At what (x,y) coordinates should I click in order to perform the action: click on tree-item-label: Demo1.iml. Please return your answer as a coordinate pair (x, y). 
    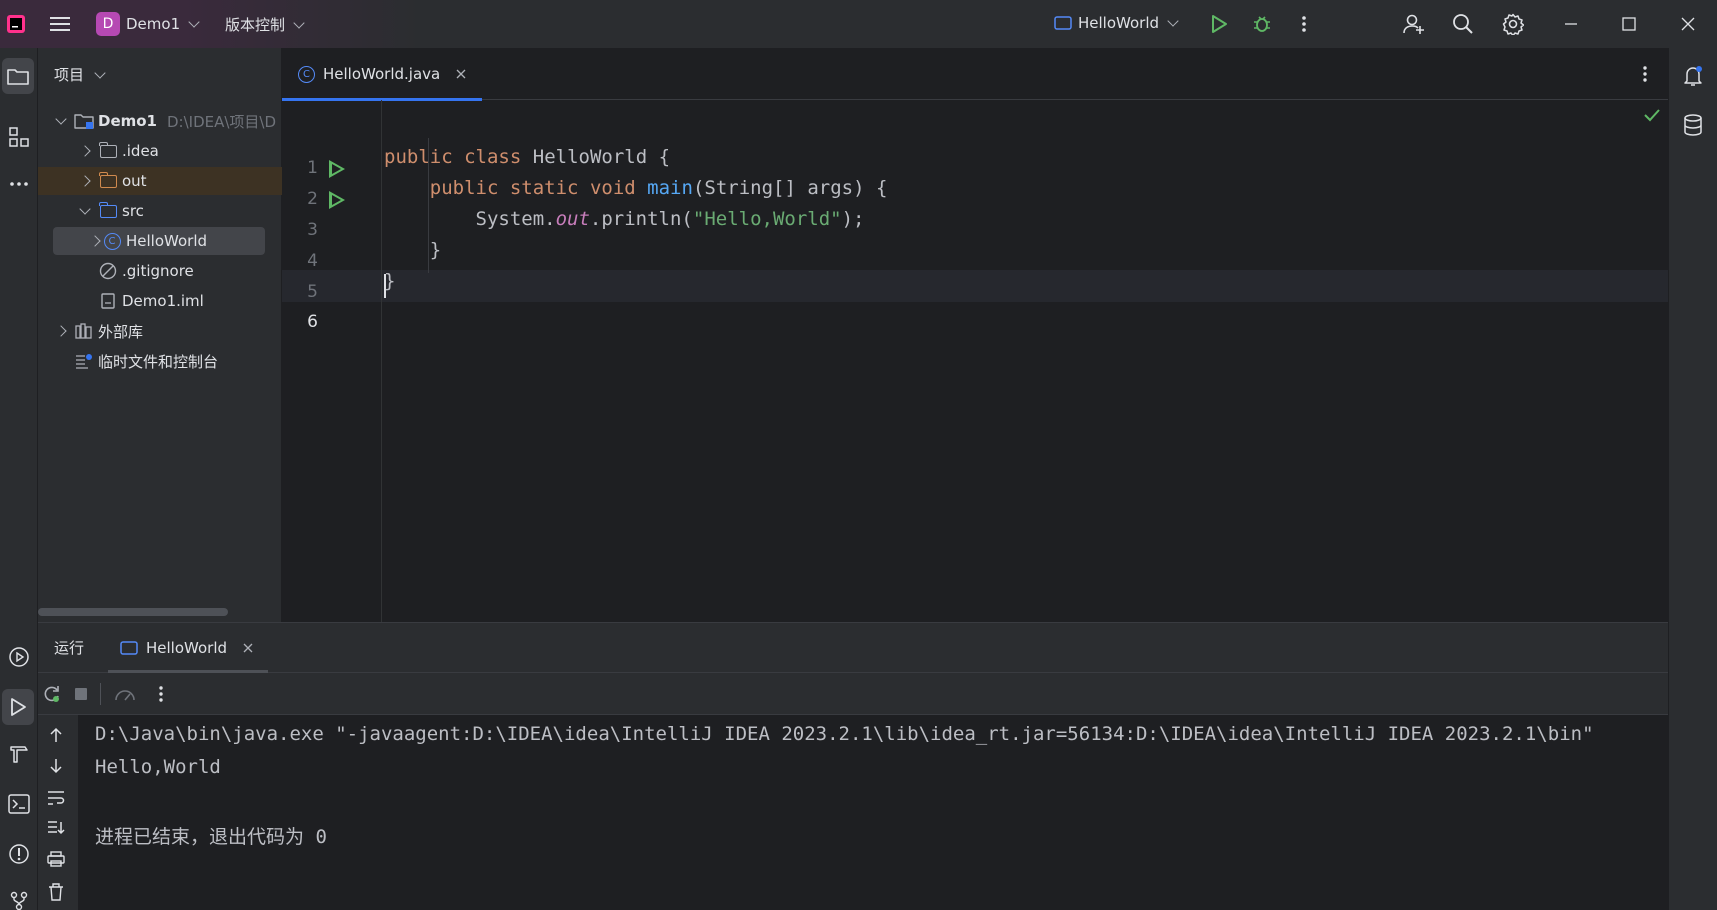
    Looking at the image, I should click on (163, 301).